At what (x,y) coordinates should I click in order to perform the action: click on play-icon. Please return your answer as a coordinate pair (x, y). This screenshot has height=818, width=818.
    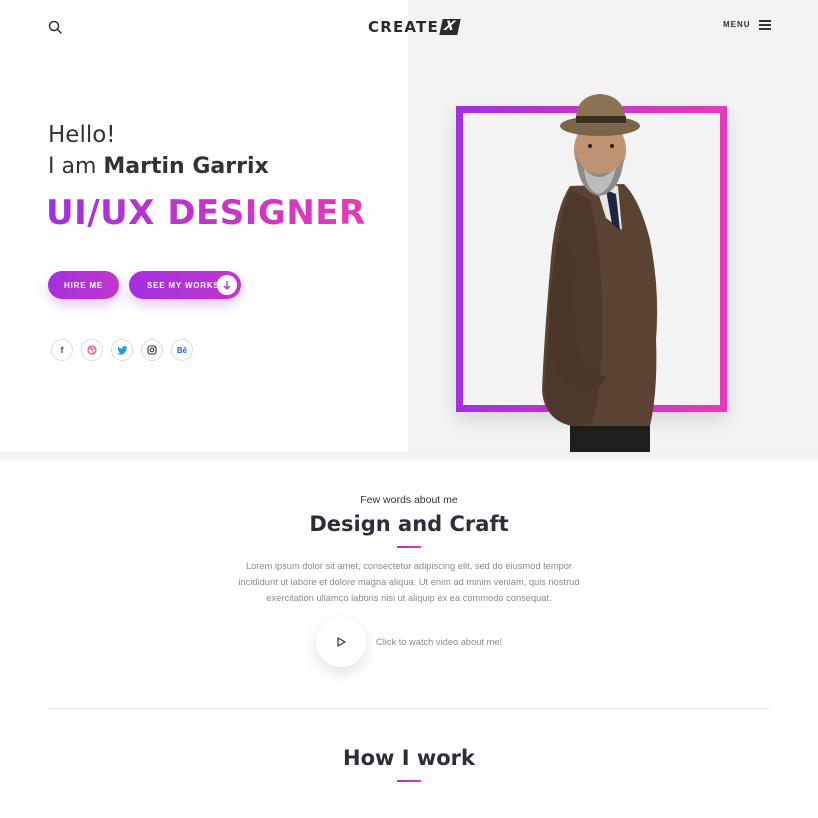
    Looking at the image, I should click on (341, 642).